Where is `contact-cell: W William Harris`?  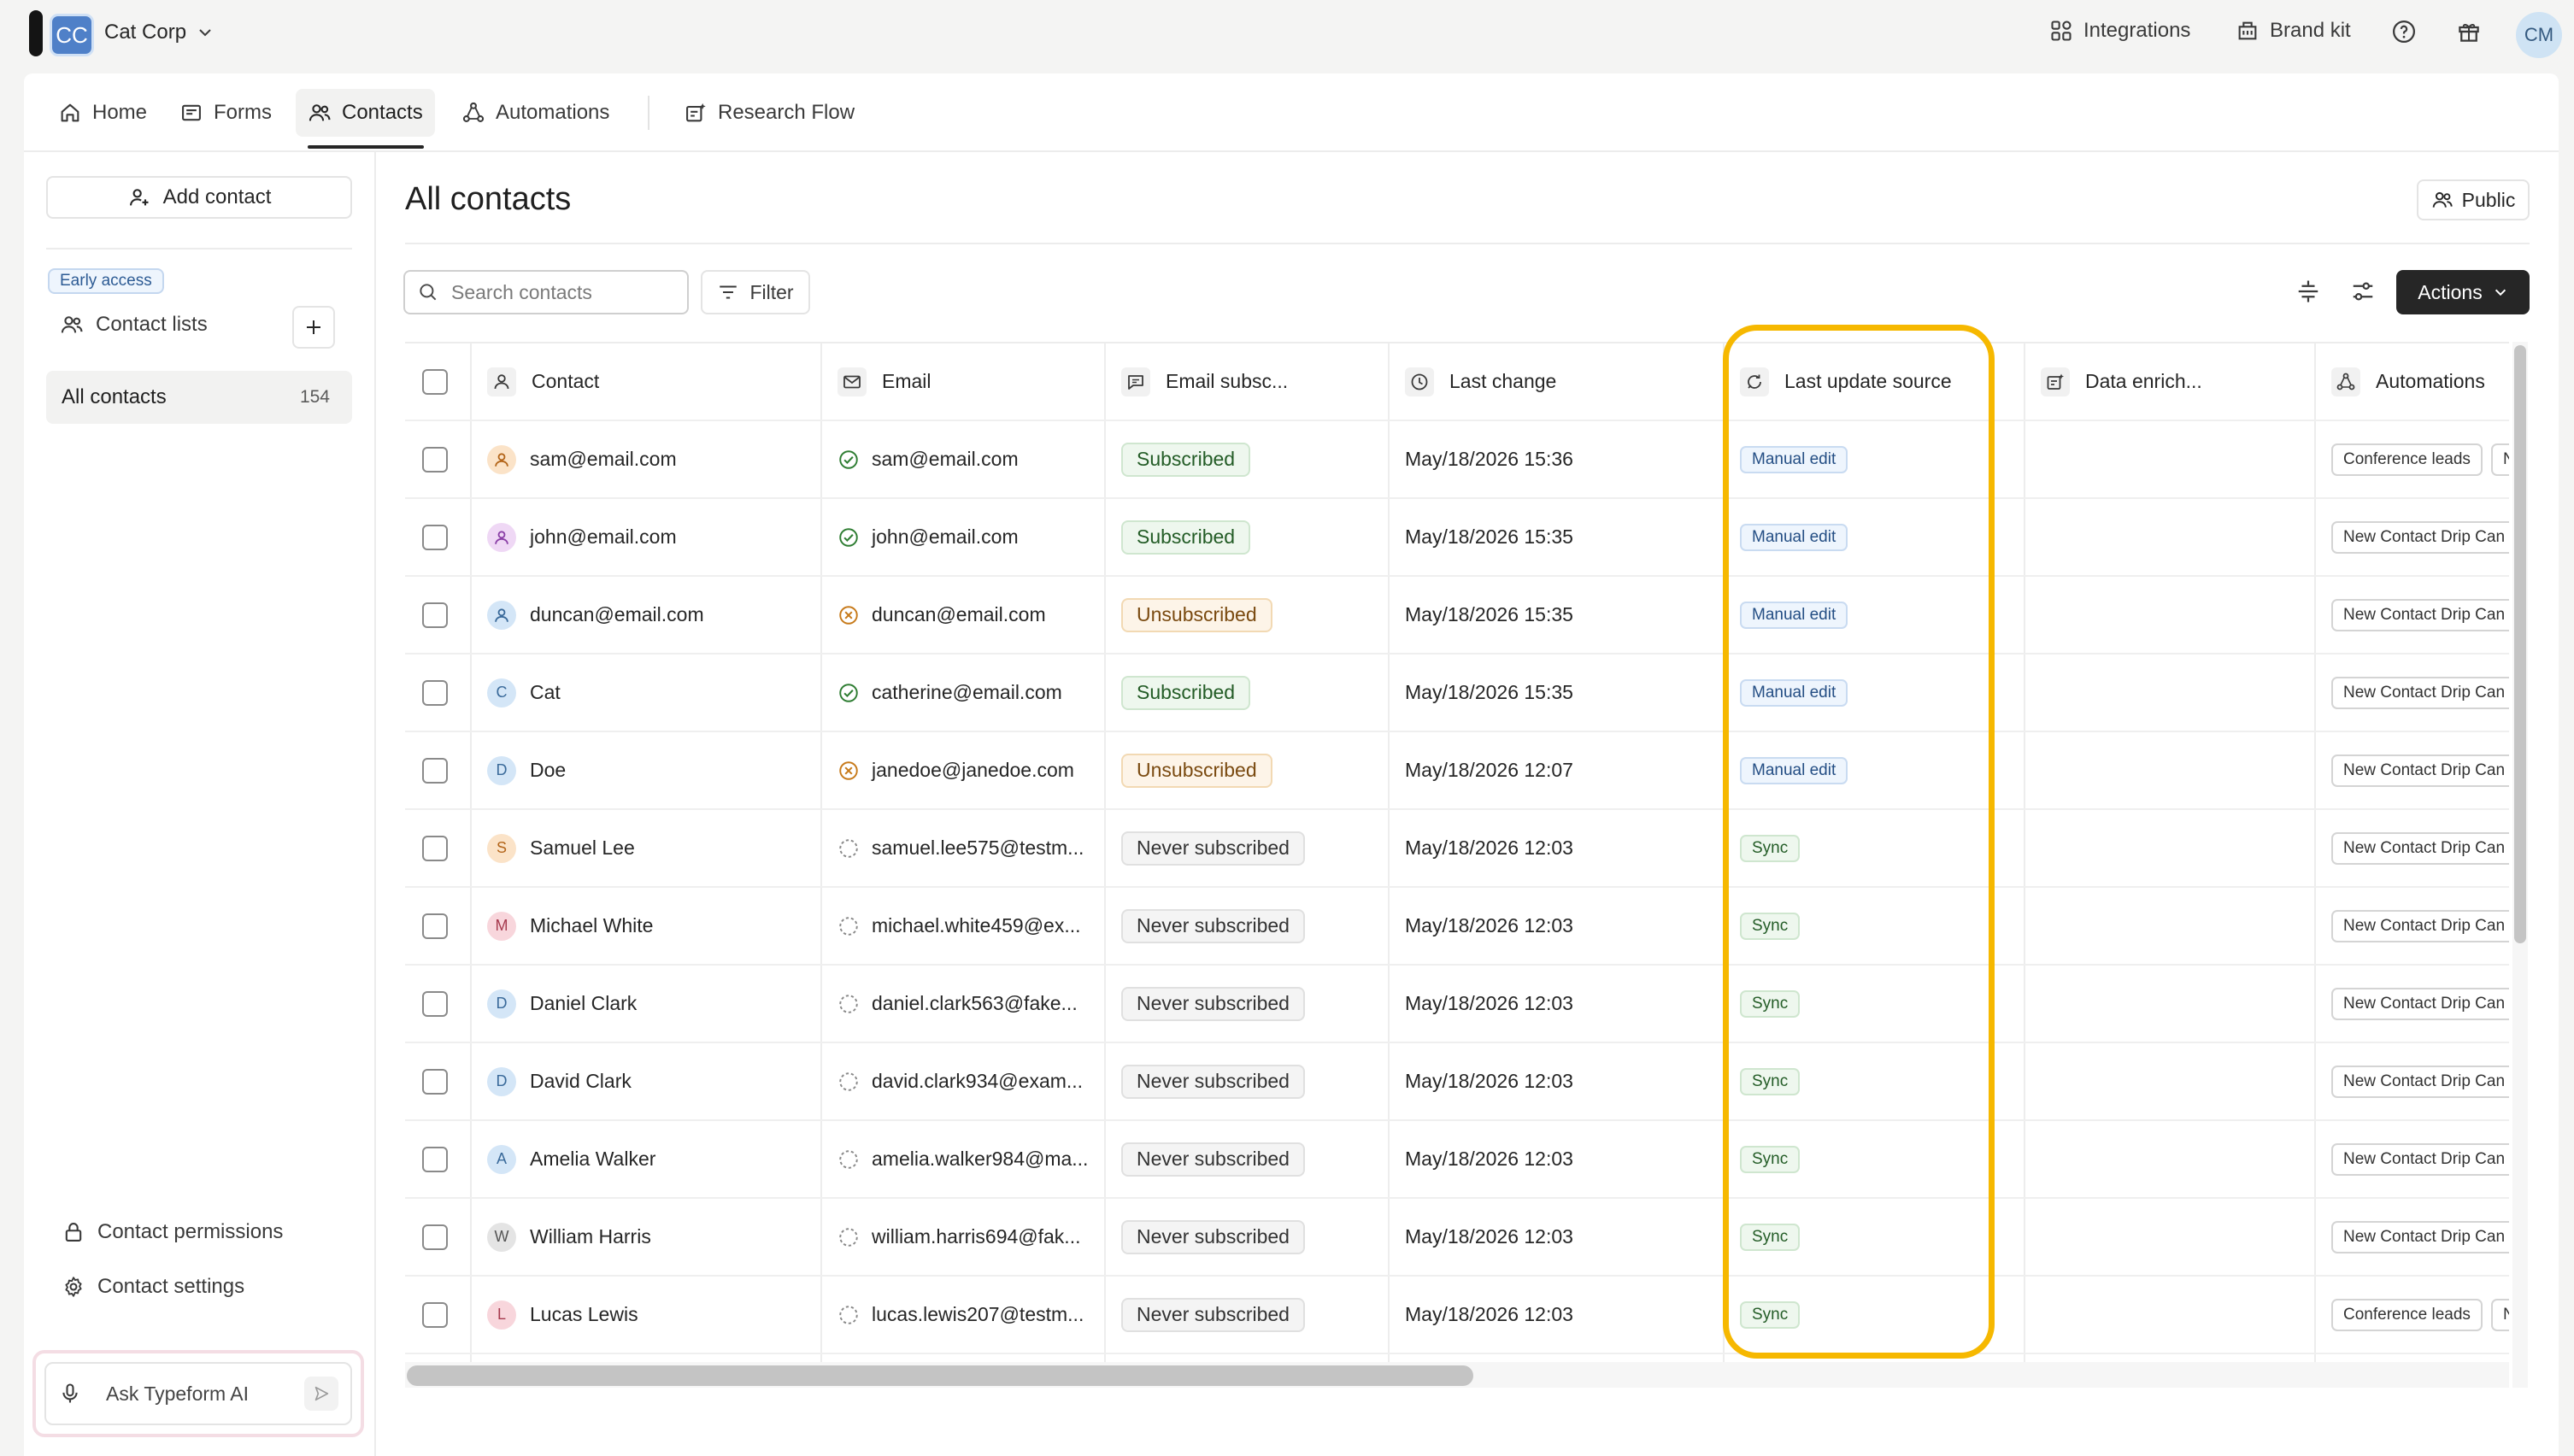
contact-cell: W William Harris is located at coordinates (653, 1237).